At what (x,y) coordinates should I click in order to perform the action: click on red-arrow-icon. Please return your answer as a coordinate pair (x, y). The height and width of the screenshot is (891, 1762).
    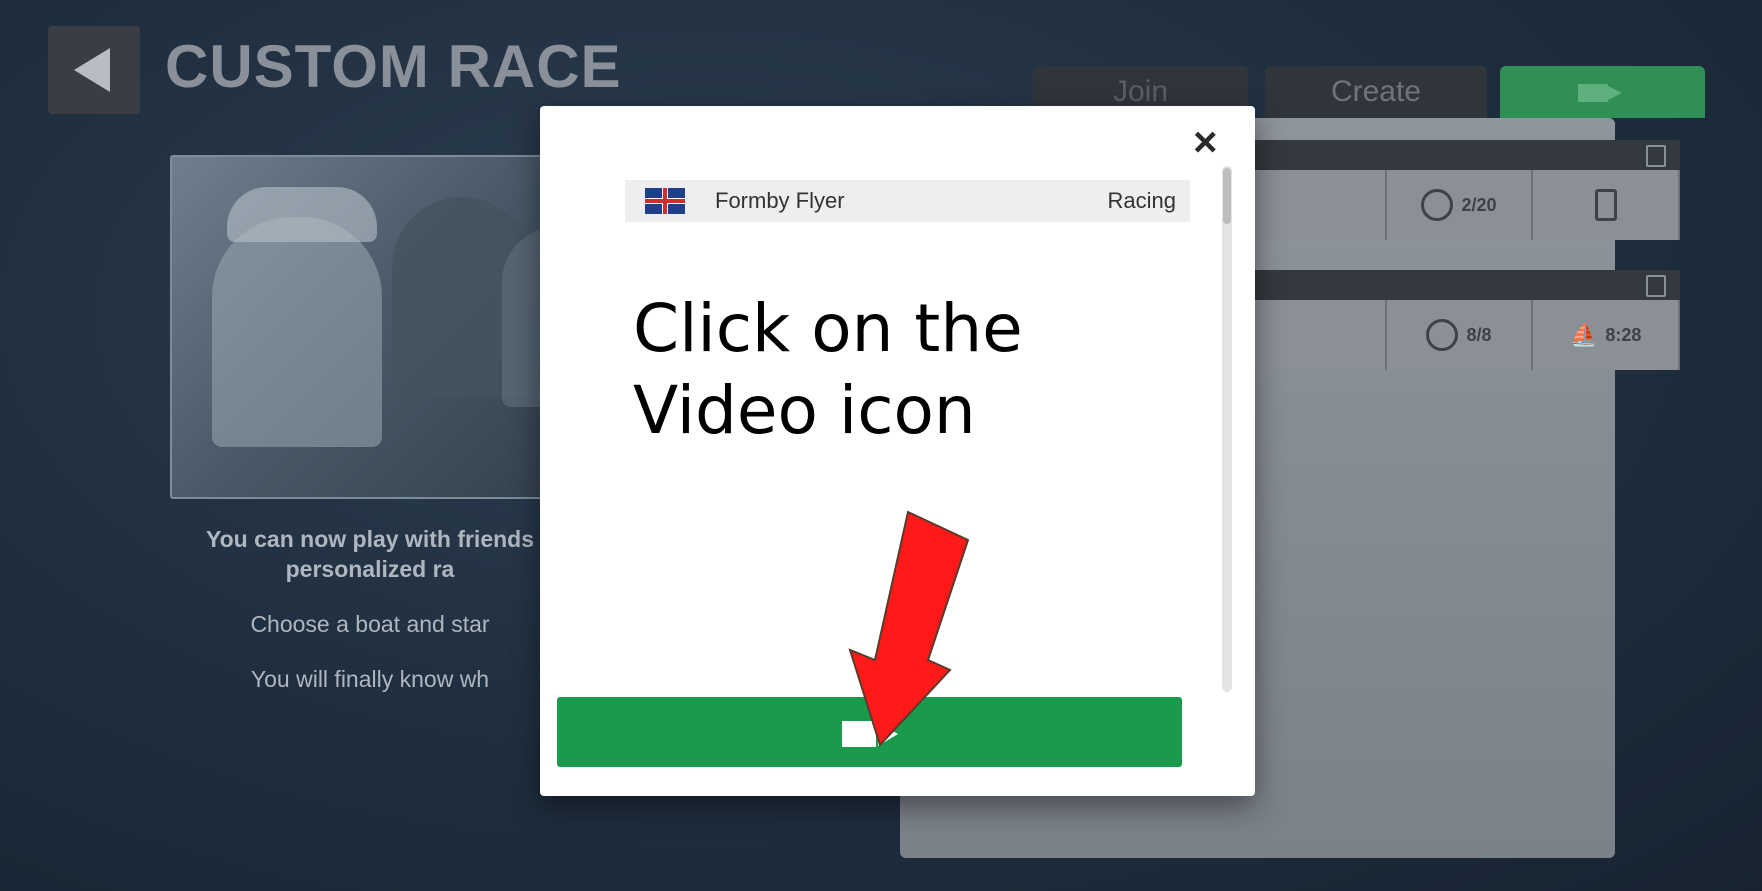
    Looking at the image, I should click on (909, 628).